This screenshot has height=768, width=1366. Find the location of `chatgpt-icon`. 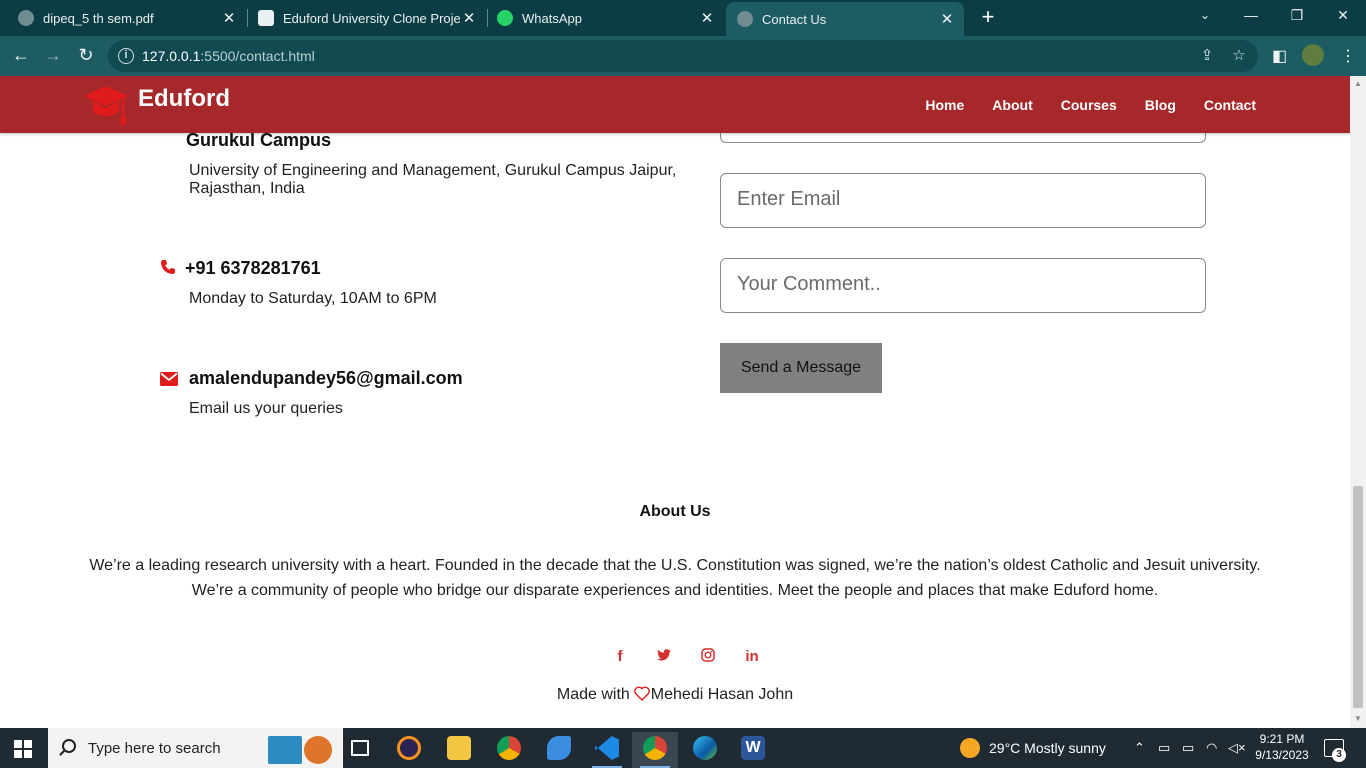

chatgpt-icon is located at coordinates (266, 18).